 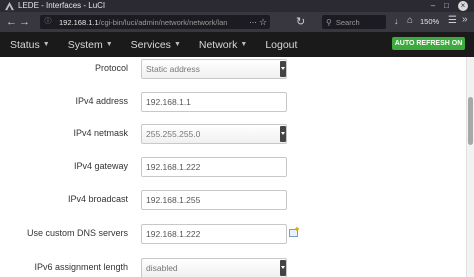 I want to click on home-icon: ⌂, so click(x=410, y=20).